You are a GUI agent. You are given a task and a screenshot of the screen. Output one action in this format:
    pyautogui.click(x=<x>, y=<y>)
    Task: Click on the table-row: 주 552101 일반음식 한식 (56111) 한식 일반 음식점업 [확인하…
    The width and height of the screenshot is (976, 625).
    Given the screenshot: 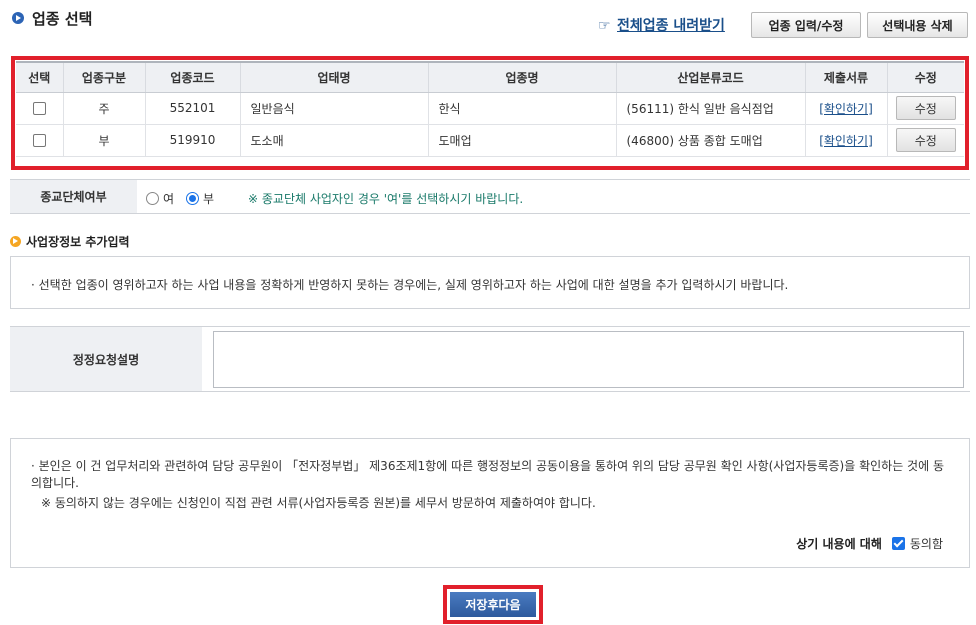 What is the action you would take?
    pyautogui.click(x=490, y=108)
    